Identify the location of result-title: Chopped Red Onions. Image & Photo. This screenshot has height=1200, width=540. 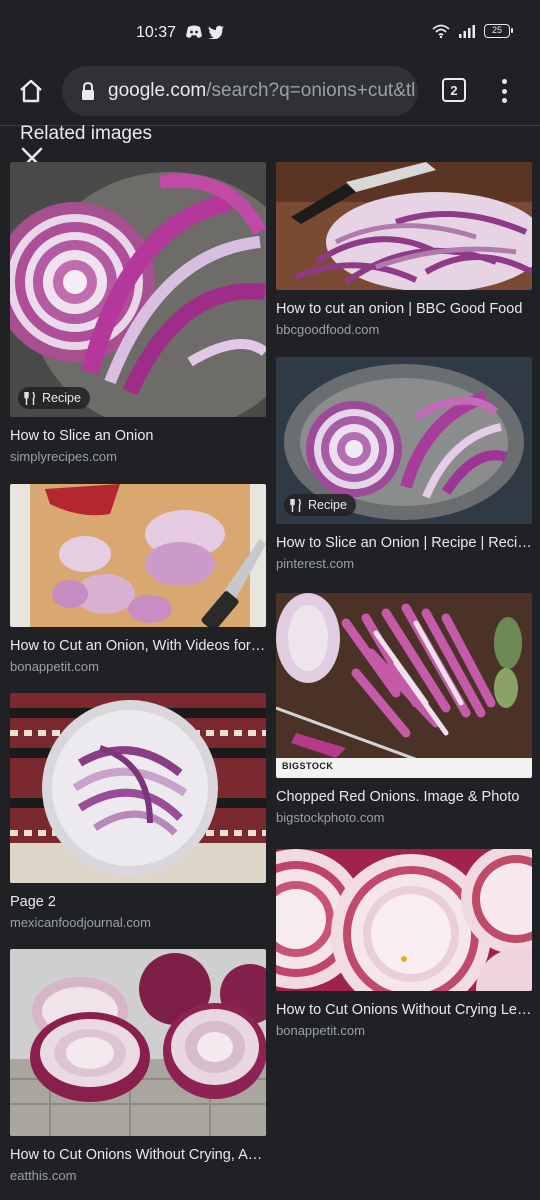
(404, 797).